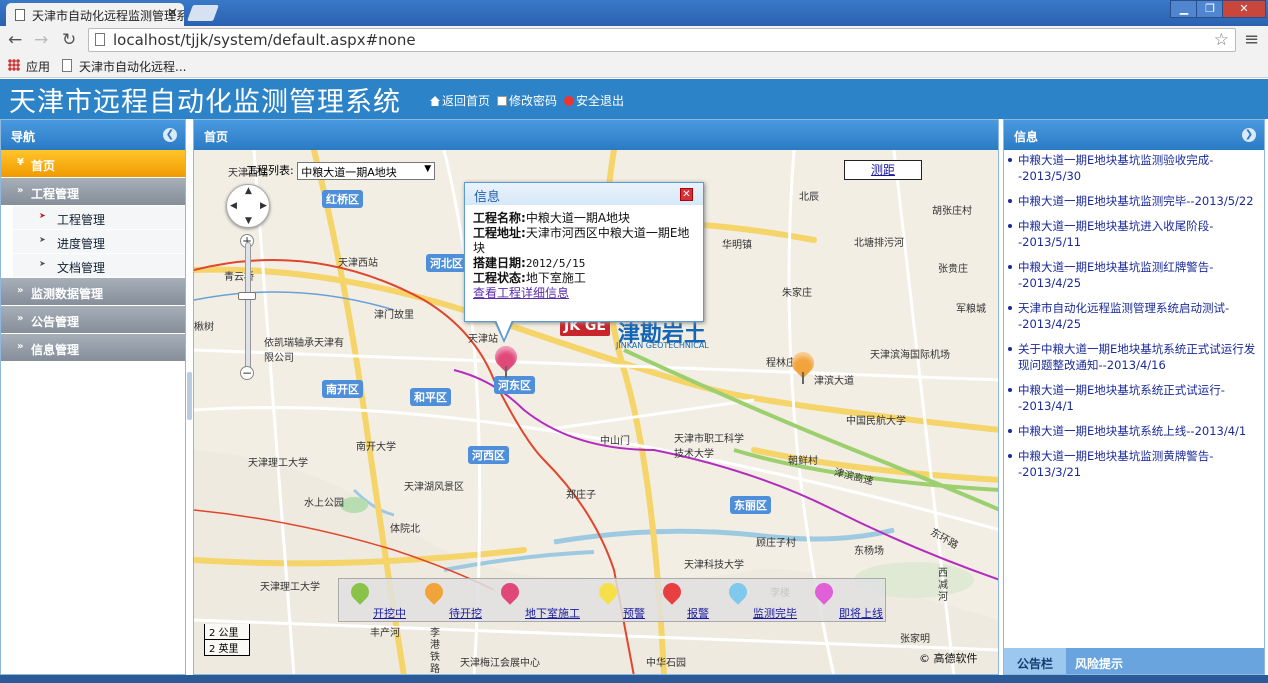  Describe the element at coordinates (93, 292) in the screenshot. I see `nav-group-monitoring-data: » 监测数据管理` at that location.